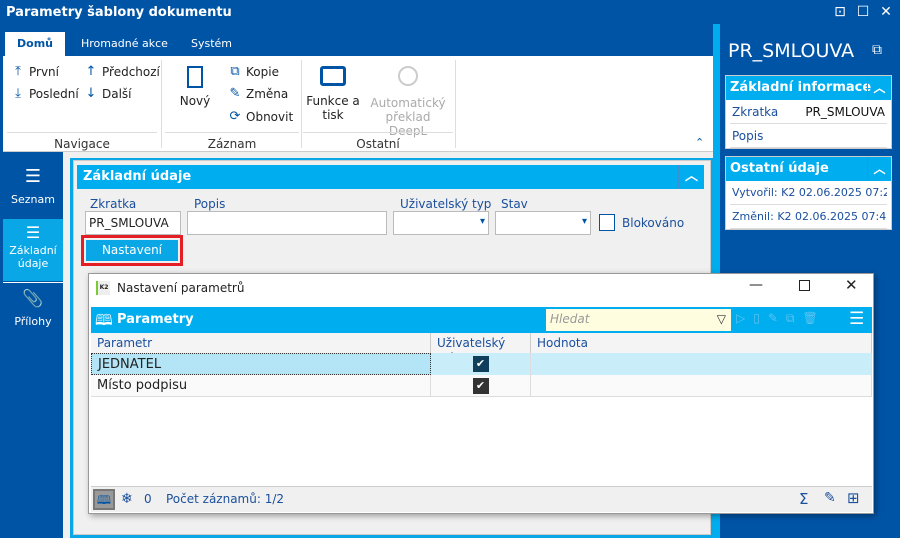 This screenshot has width=900, height=538. Describe the element at coordinates (804, 285) in the screenshot. I see `maximize-button` at that location.